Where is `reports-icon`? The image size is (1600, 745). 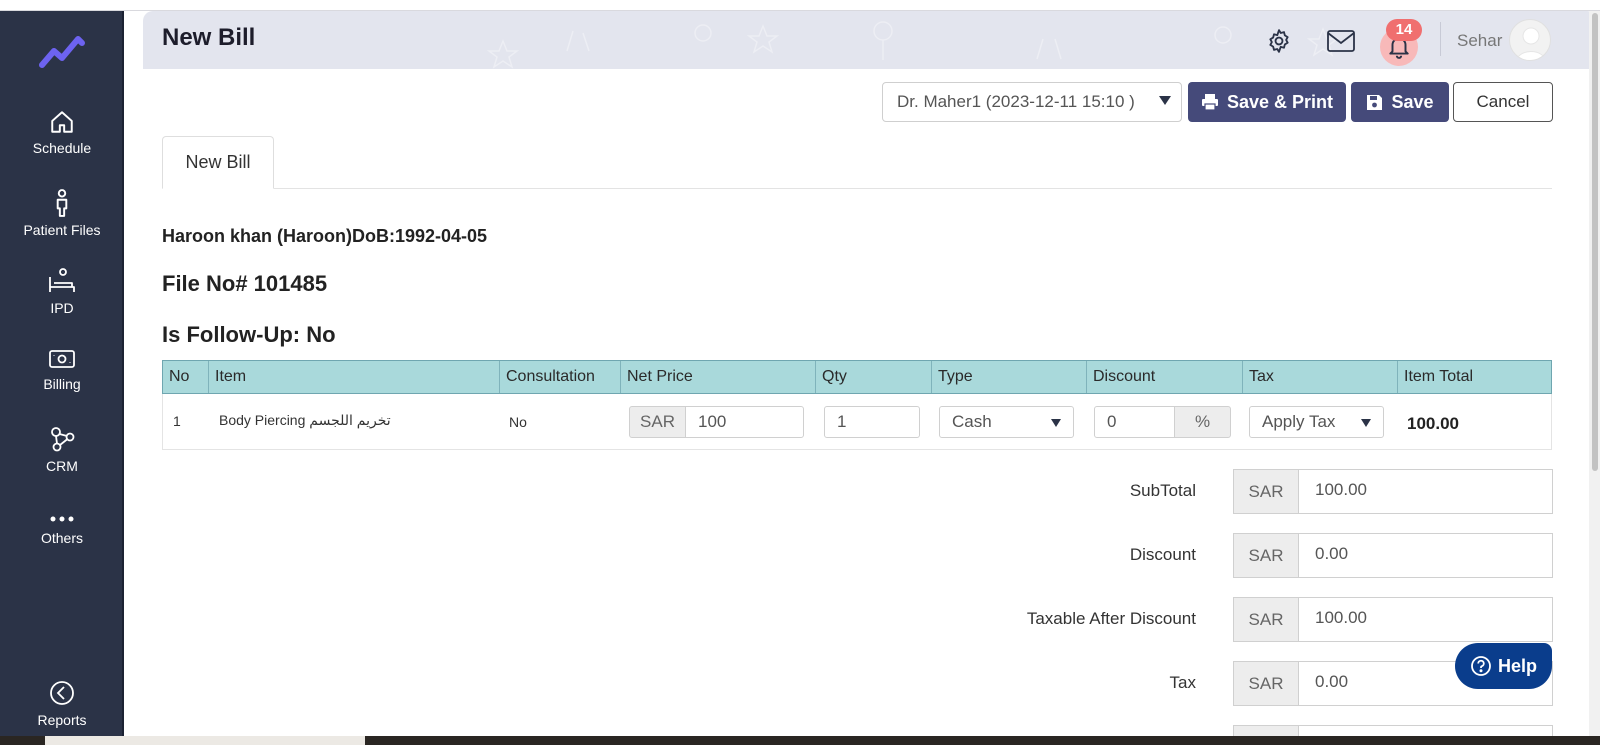 reports-icon is located at coordinates (62, 693).